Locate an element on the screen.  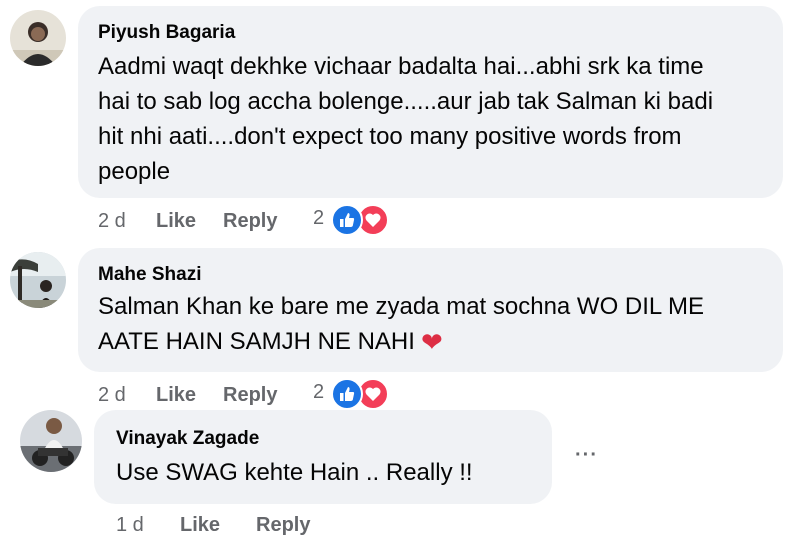
comment-text-line: AATE HAIN SAMJH NE NAHI is located at coordinates (256, 341).